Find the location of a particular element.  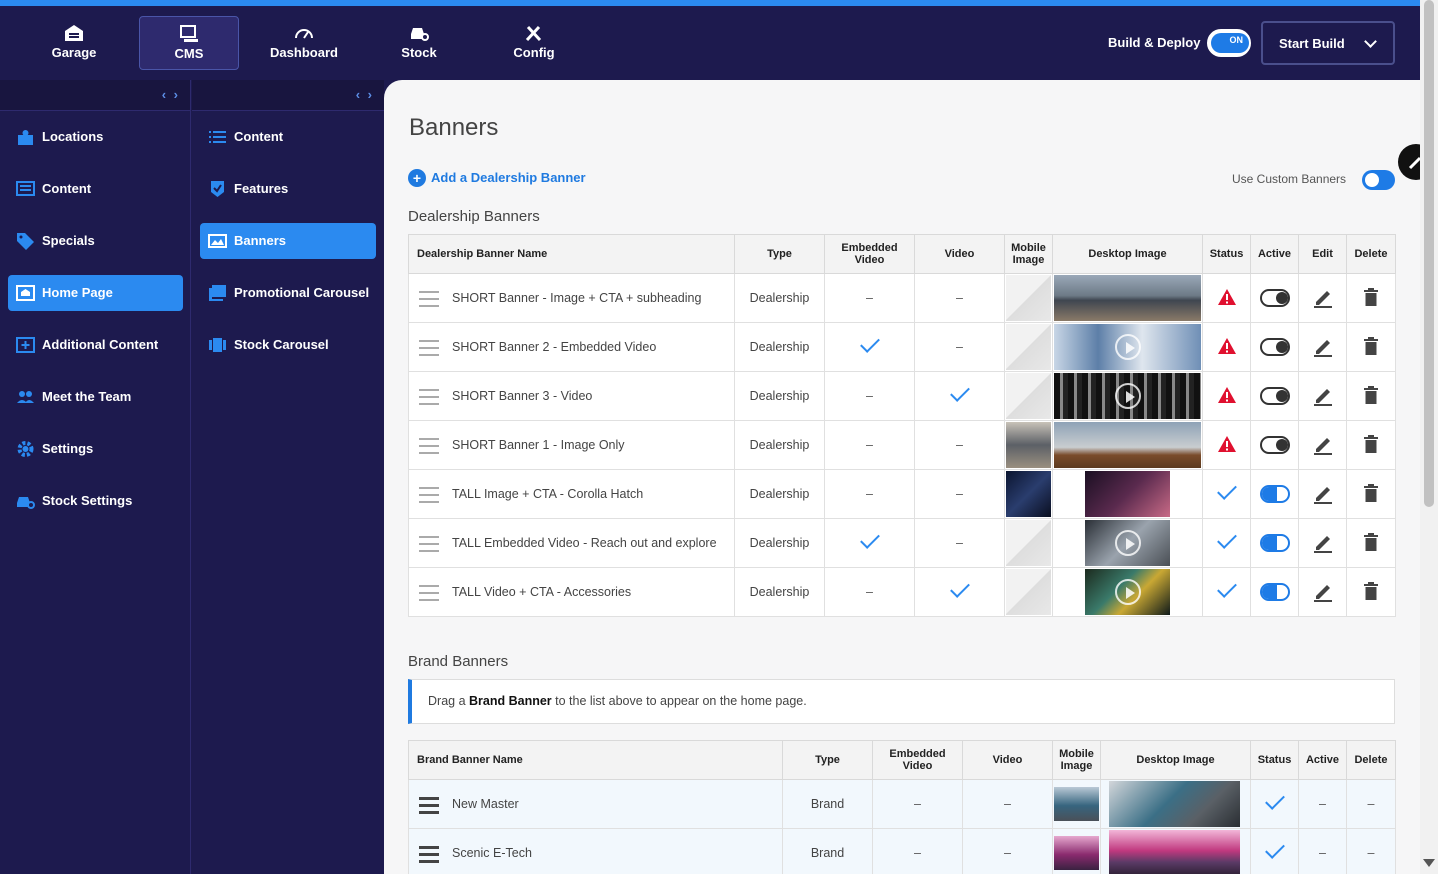

sidebar-item-specials: Specials is located at coordinates (95, 241).